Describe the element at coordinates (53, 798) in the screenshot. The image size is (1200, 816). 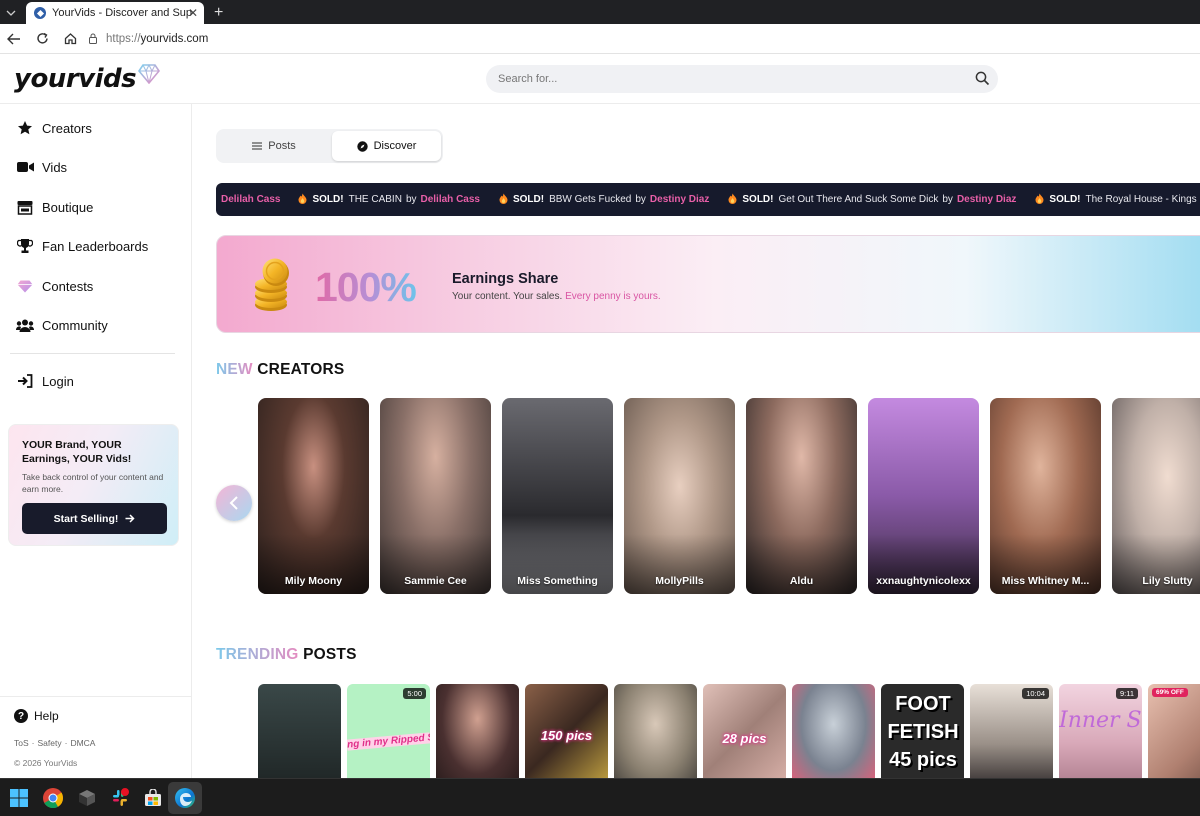
I see `chrome-icon` at that location.